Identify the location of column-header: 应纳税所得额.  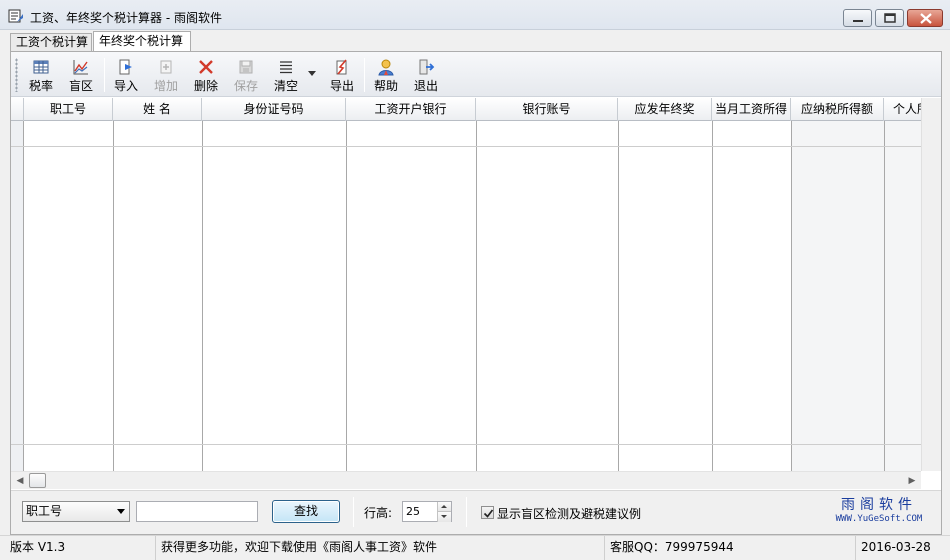
(837, 109).